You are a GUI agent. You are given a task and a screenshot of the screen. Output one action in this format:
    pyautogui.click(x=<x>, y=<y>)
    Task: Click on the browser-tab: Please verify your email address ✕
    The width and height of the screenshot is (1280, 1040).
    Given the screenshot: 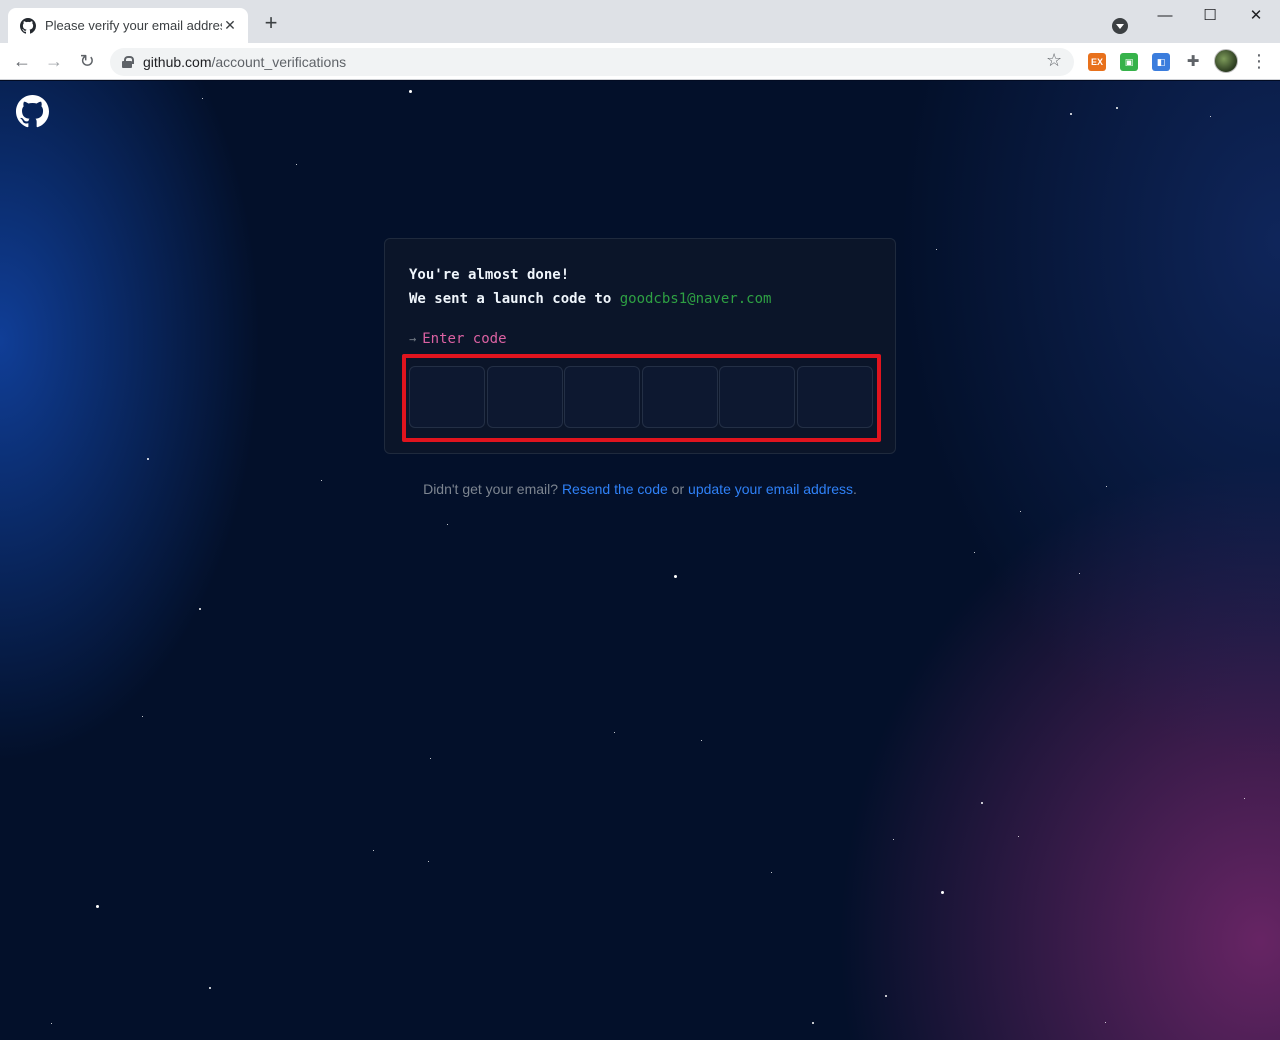 What is the action you would take?
    pyautogui.click(x=128, y=25)
    